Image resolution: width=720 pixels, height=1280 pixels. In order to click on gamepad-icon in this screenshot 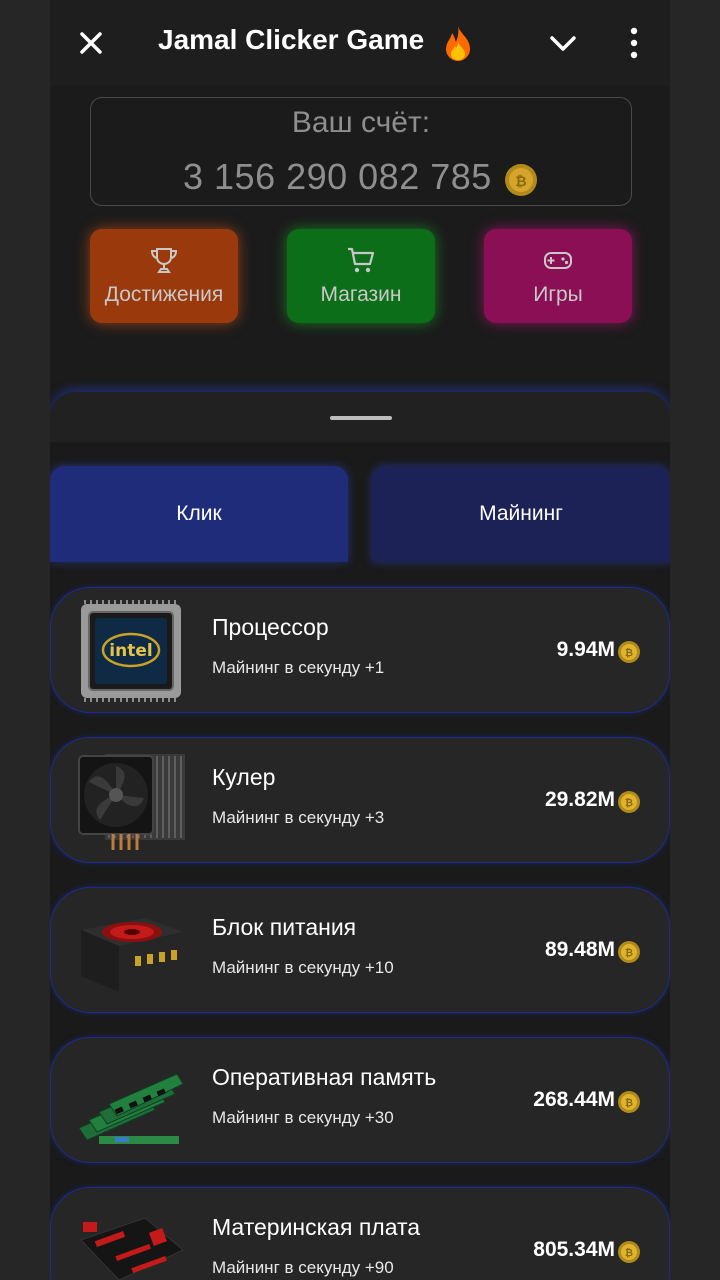, I will do `click(558, 260)`.